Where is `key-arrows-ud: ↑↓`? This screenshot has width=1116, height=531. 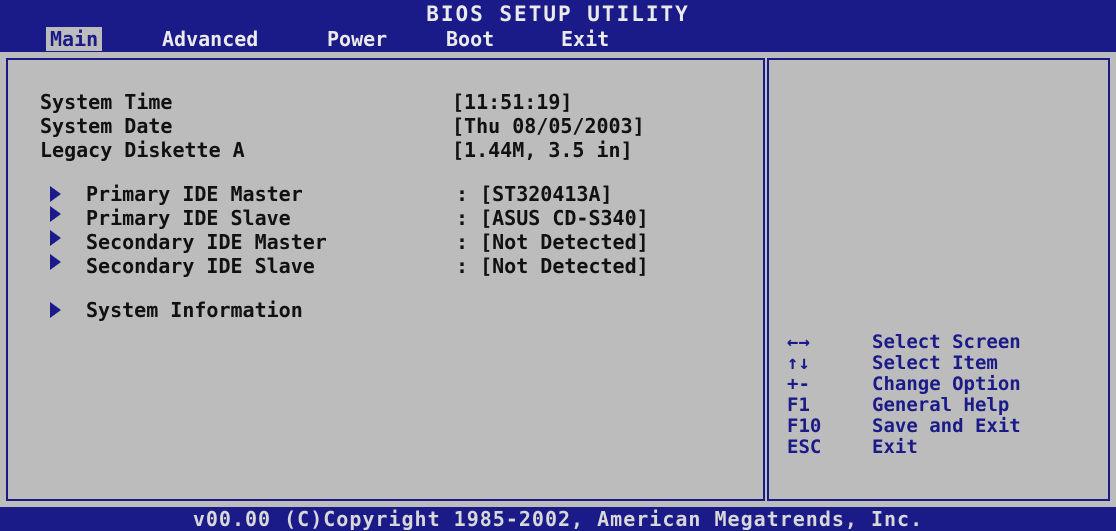 key-arrows-ud: ↑↓ is located at coordinates (798, 363).